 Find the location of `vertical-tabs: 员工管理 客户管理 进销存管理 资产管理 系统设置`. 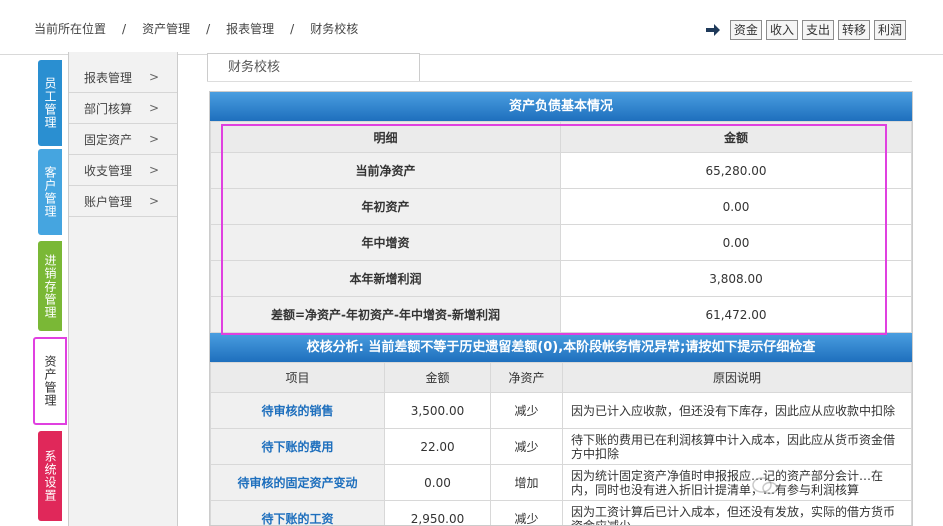

vertical-tabs: 员工管理 客户管理 进销存管理 资产管理 系统设置 is located at coordinates (35, 290).